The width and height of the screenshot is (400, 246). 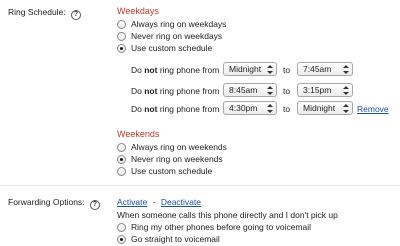 I want to click on schedule-row-1-from-select: Midnight, so click(x=250, y=69).